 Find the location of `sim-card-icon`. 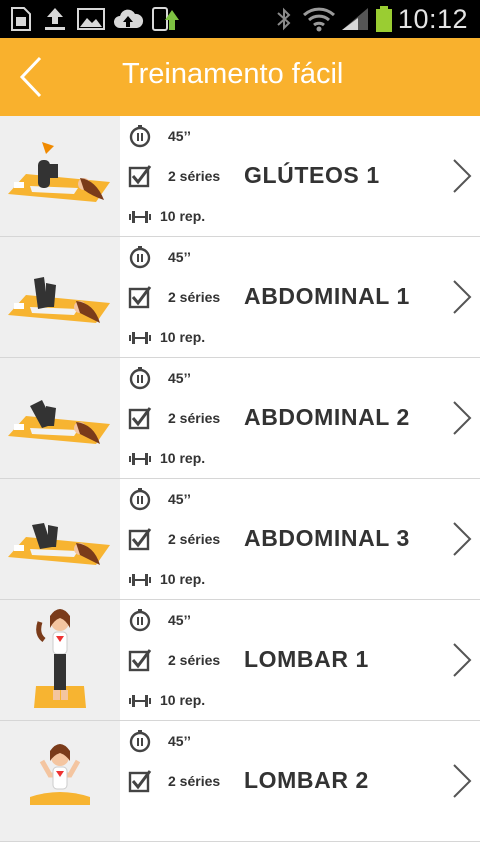

sim-card-icon is located at coordinates (21, 19).